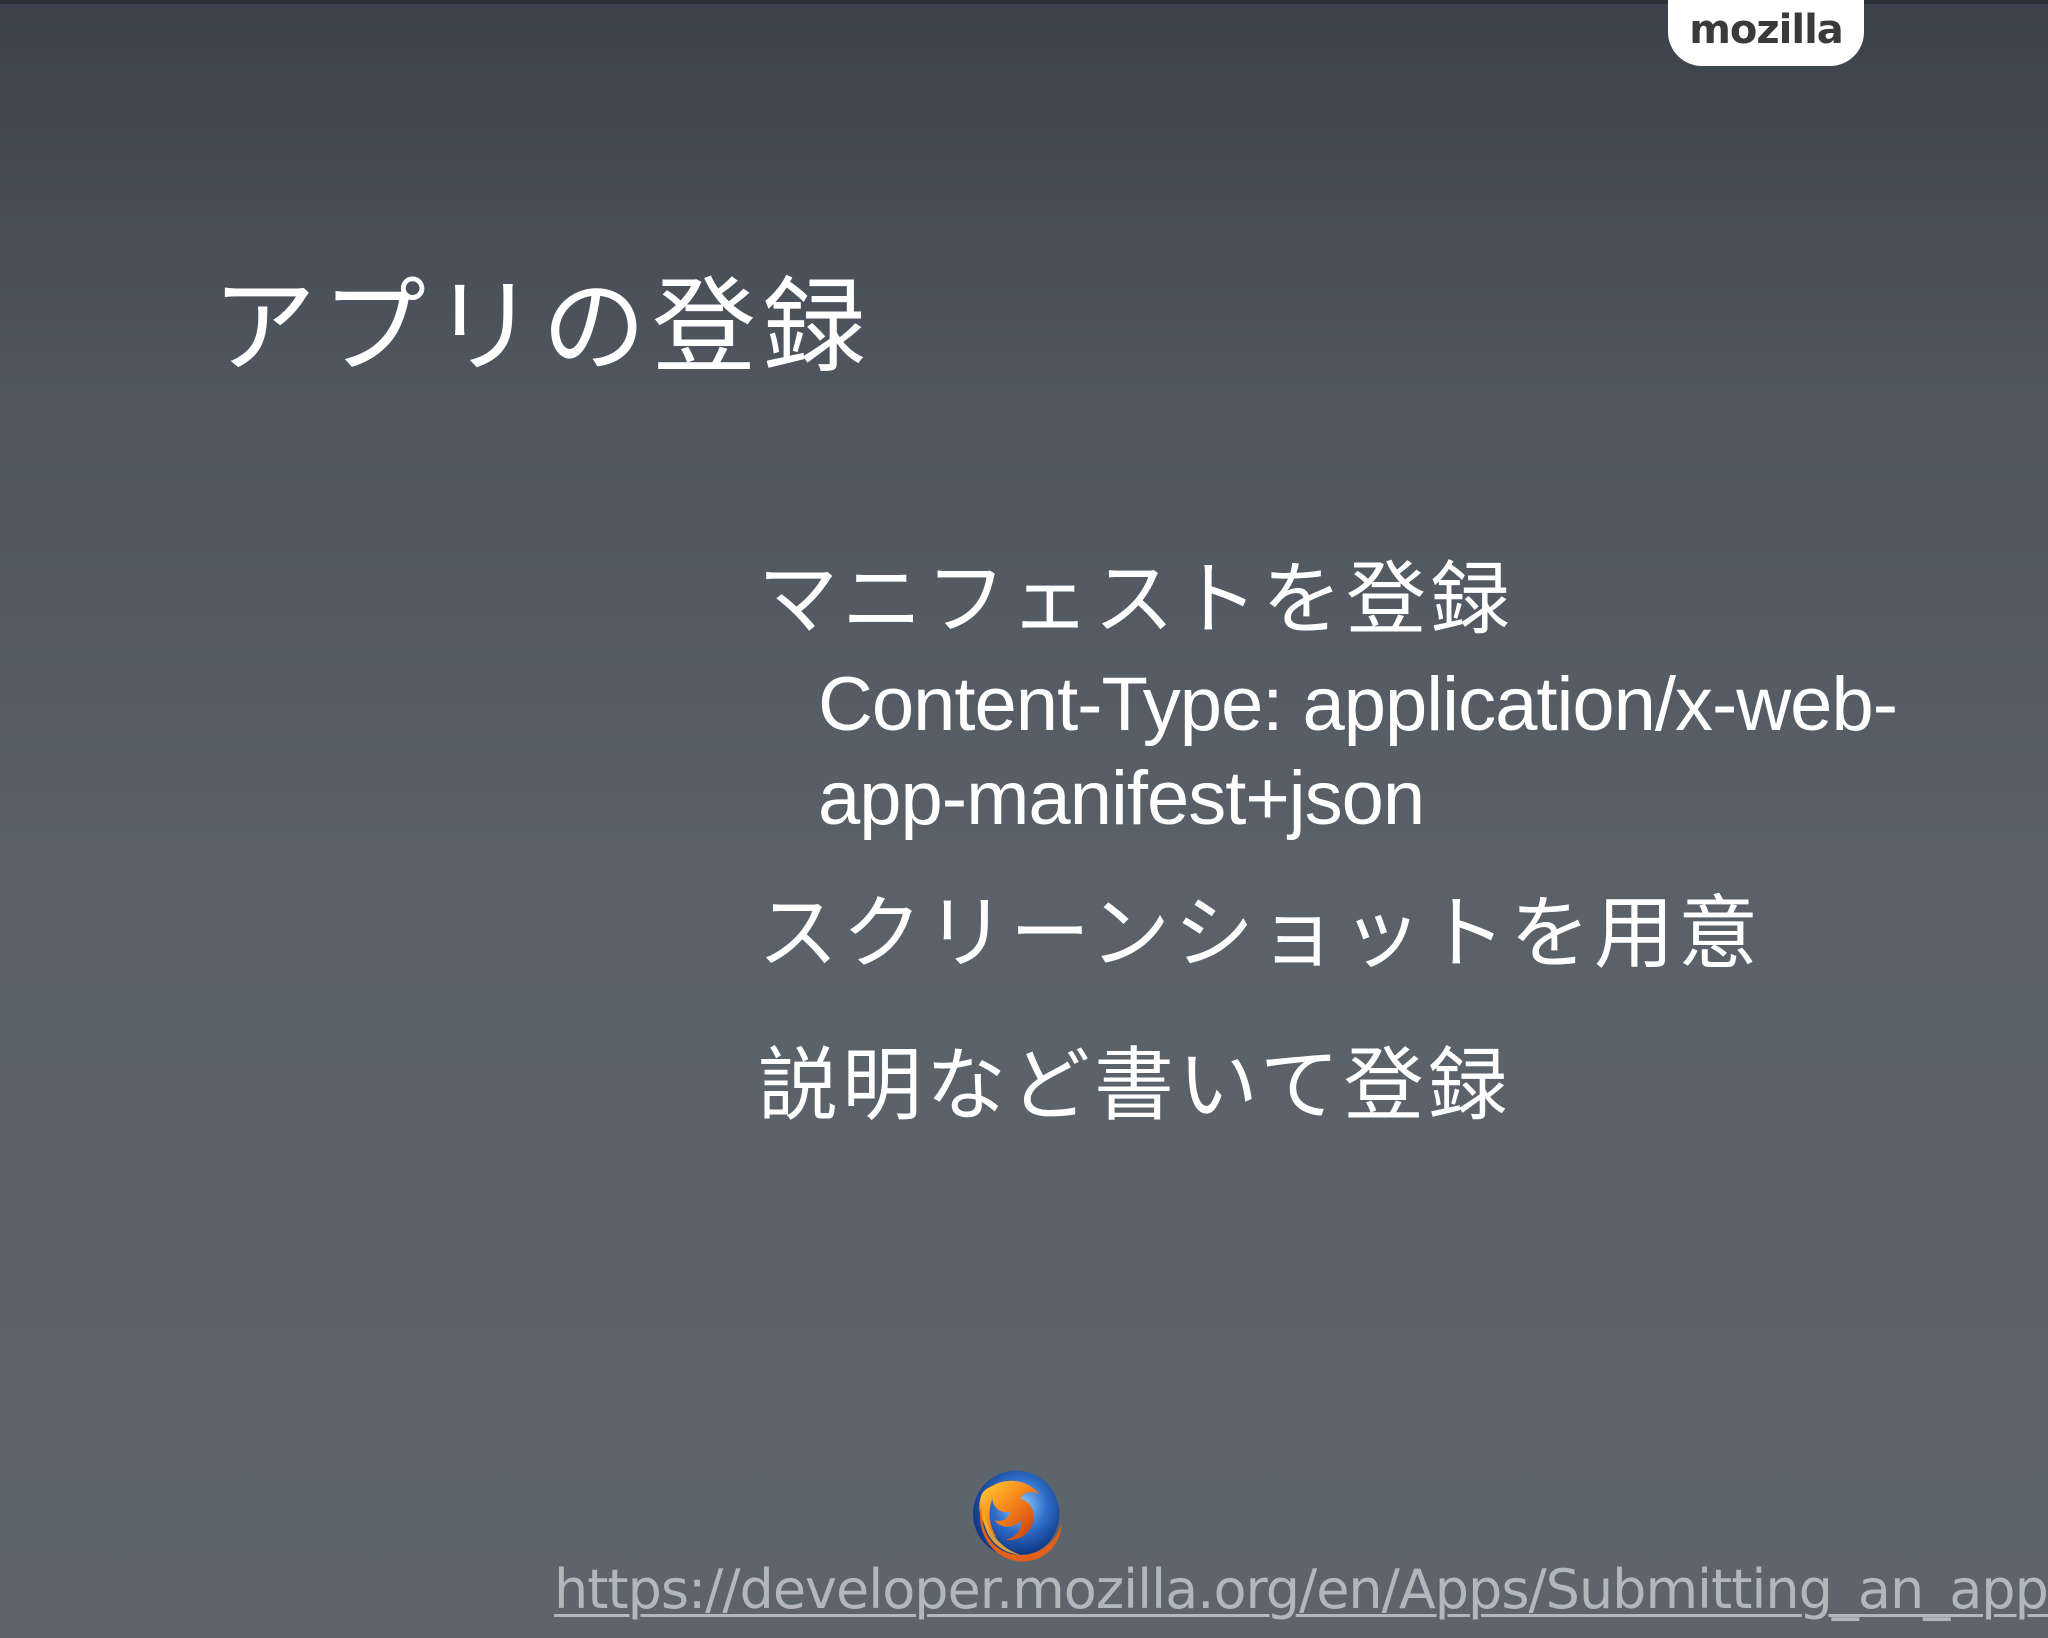 Image resolution: width=2048 pixels, height=1638 pixels. I want to click on bullet-register-manifest: マニフェストを登録, so click(1136, 599).